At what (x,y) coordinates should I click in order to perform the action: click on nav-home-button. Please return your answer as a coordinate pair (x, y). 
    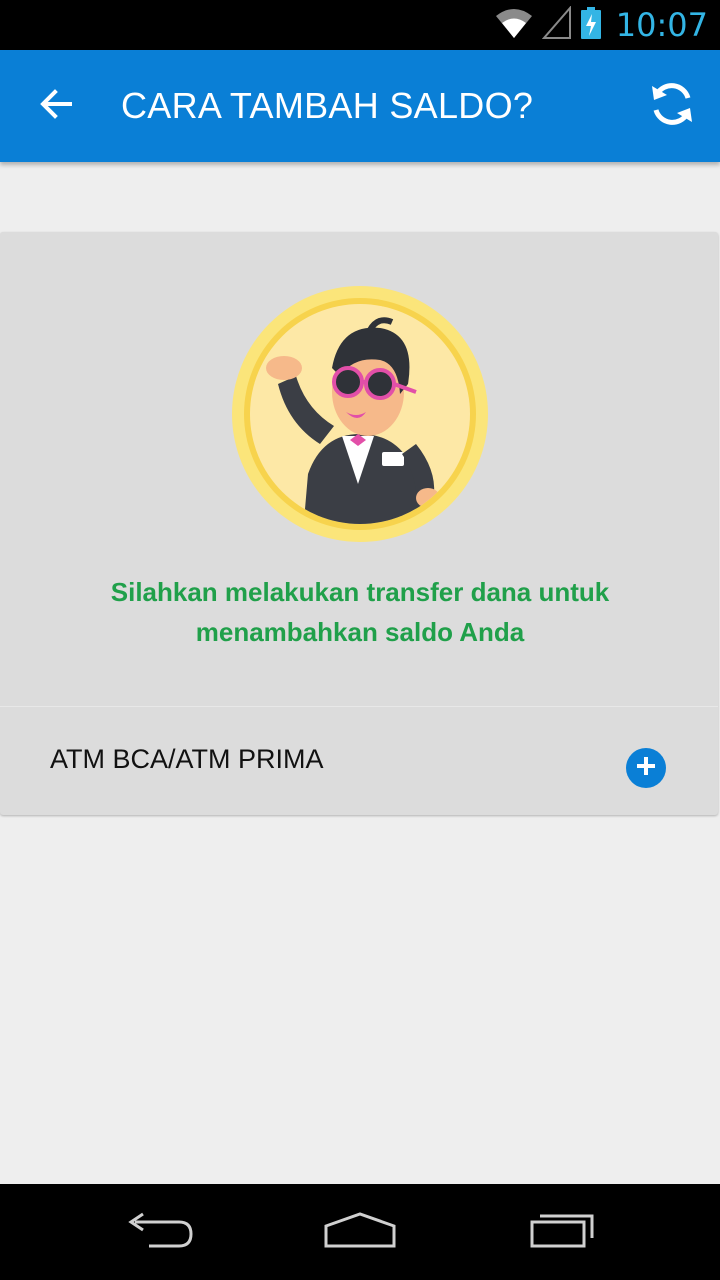
    Looking at the image, I should click on (360, 1232).